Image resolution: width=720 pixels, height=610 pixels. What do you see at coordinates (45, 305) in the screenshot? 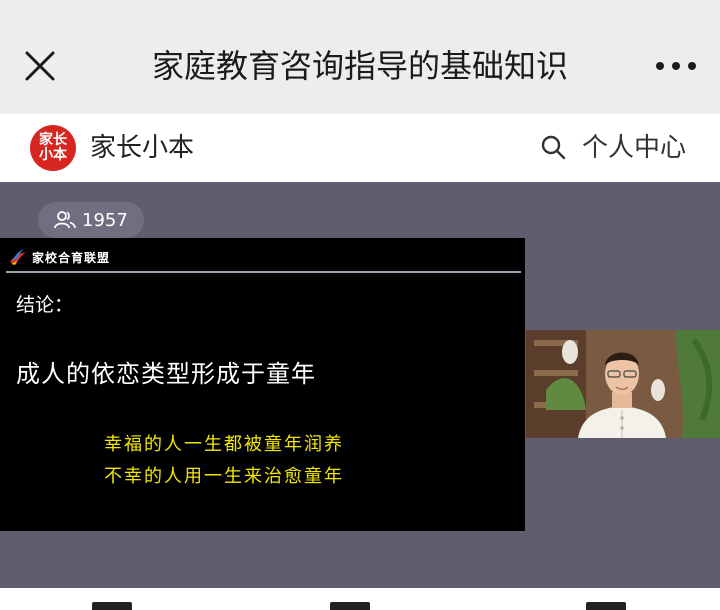
I see `slide-heading: 结论：` at bounding box center [45, 305].